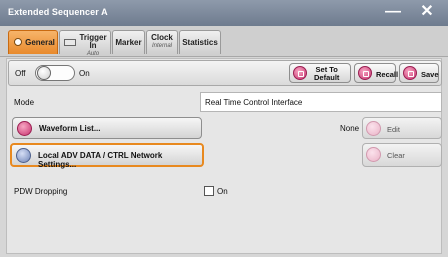 The height and width of the screenshot is (257, 448). Describe the element at coordinates (93, 54) in the screenshot. I see `tab-trigger-in-sub: Auto` at that location.